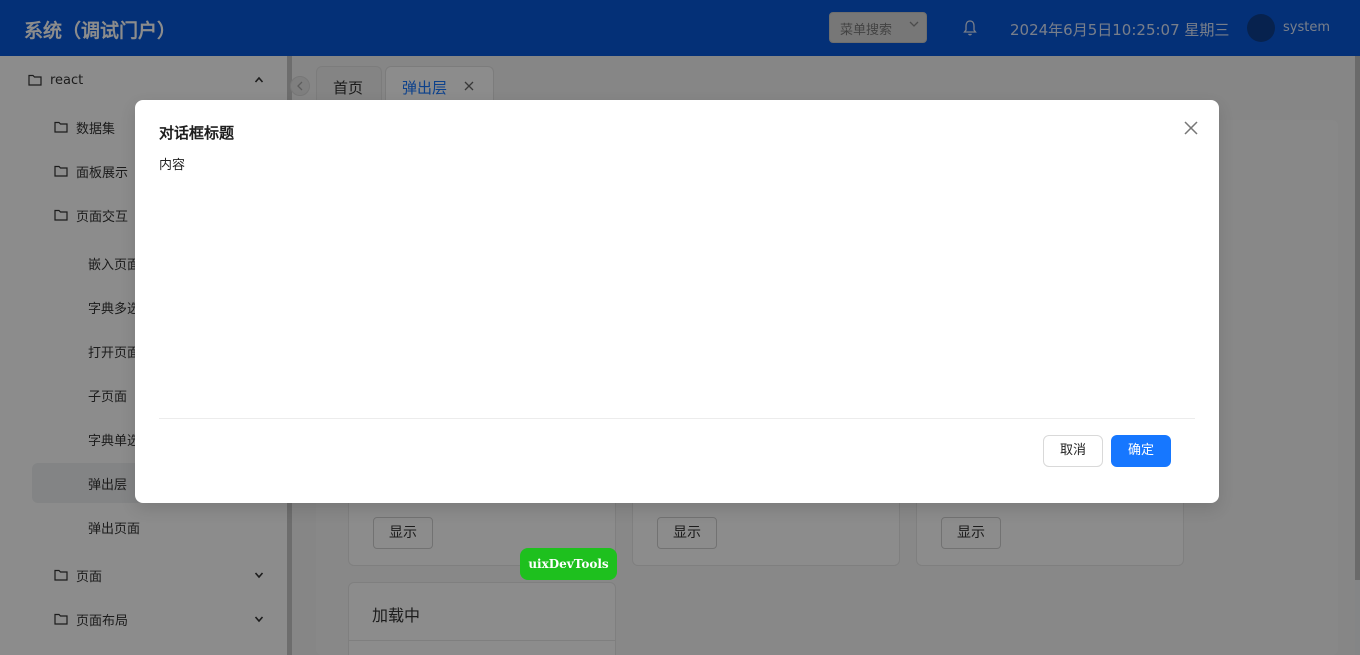 This screenshot has height=655, width=1360. What do you see at coordinates (1073, 451) in the screenshot?
I see `cancel-button: 取消` at bounding box center [1073, 451].